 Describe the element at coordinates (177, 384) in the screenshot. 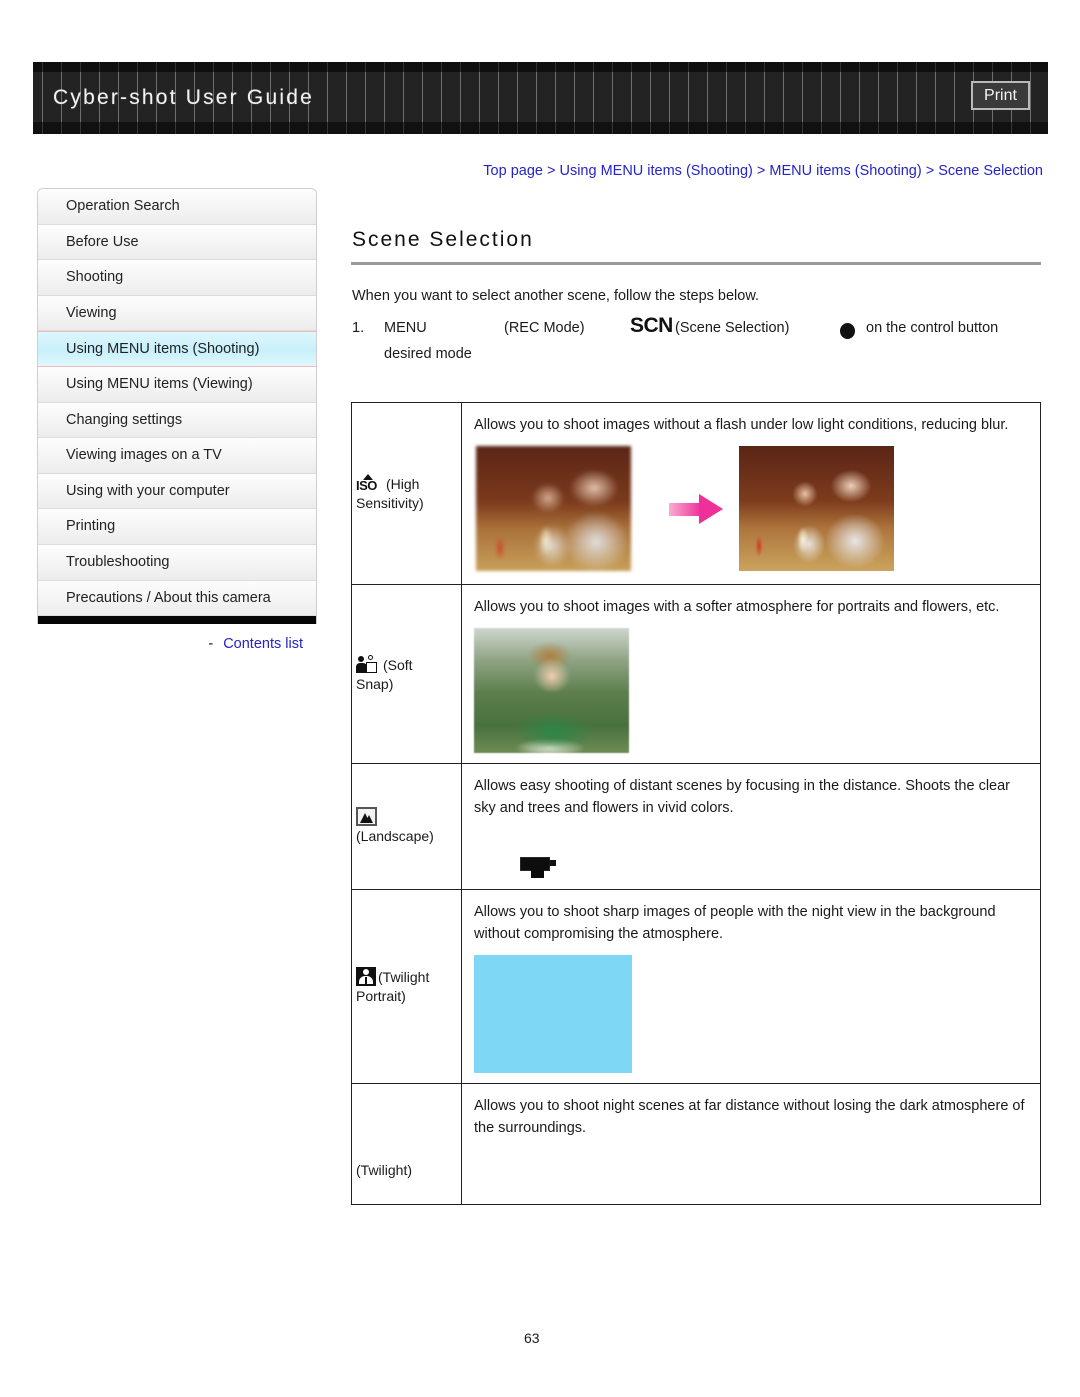

I see `sidebar-item-using-menu-items-viewing: Using MENU items (Viewing)` at that location.